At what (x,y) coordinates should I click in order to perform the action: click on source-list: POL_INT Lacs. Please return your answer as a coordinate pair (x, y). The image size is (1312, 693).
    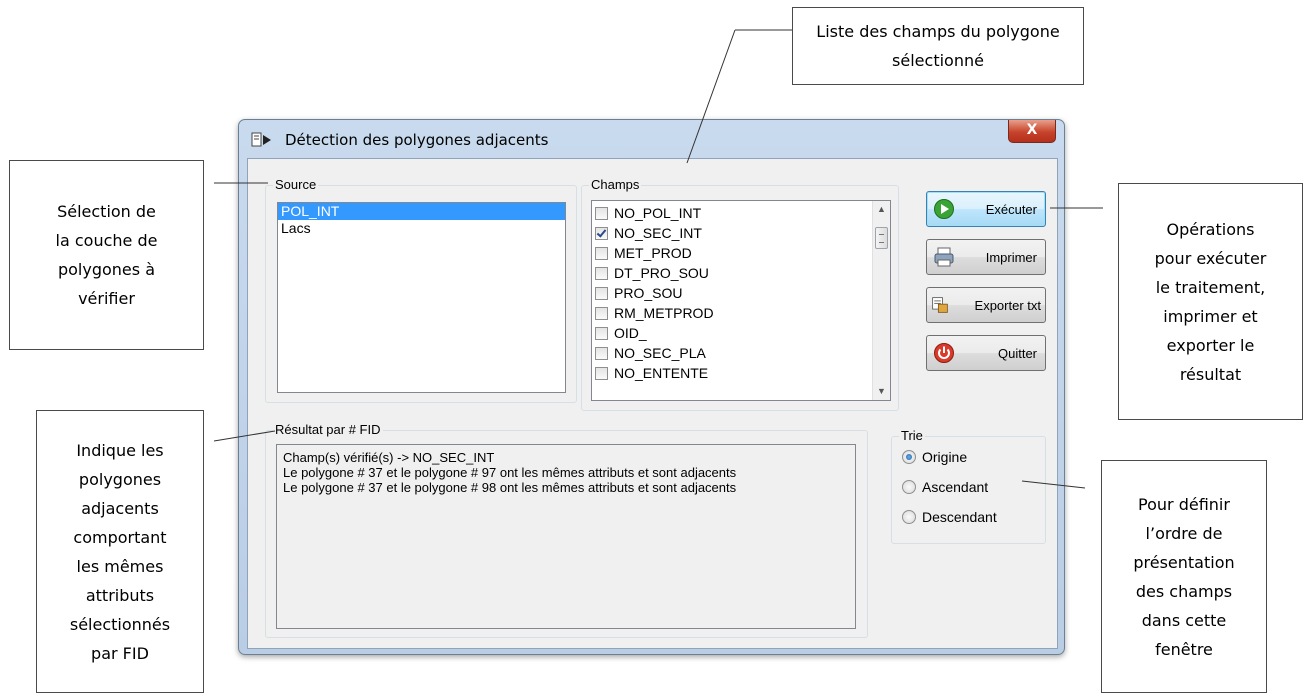
    Looking at the image, I should click on (421, 220).